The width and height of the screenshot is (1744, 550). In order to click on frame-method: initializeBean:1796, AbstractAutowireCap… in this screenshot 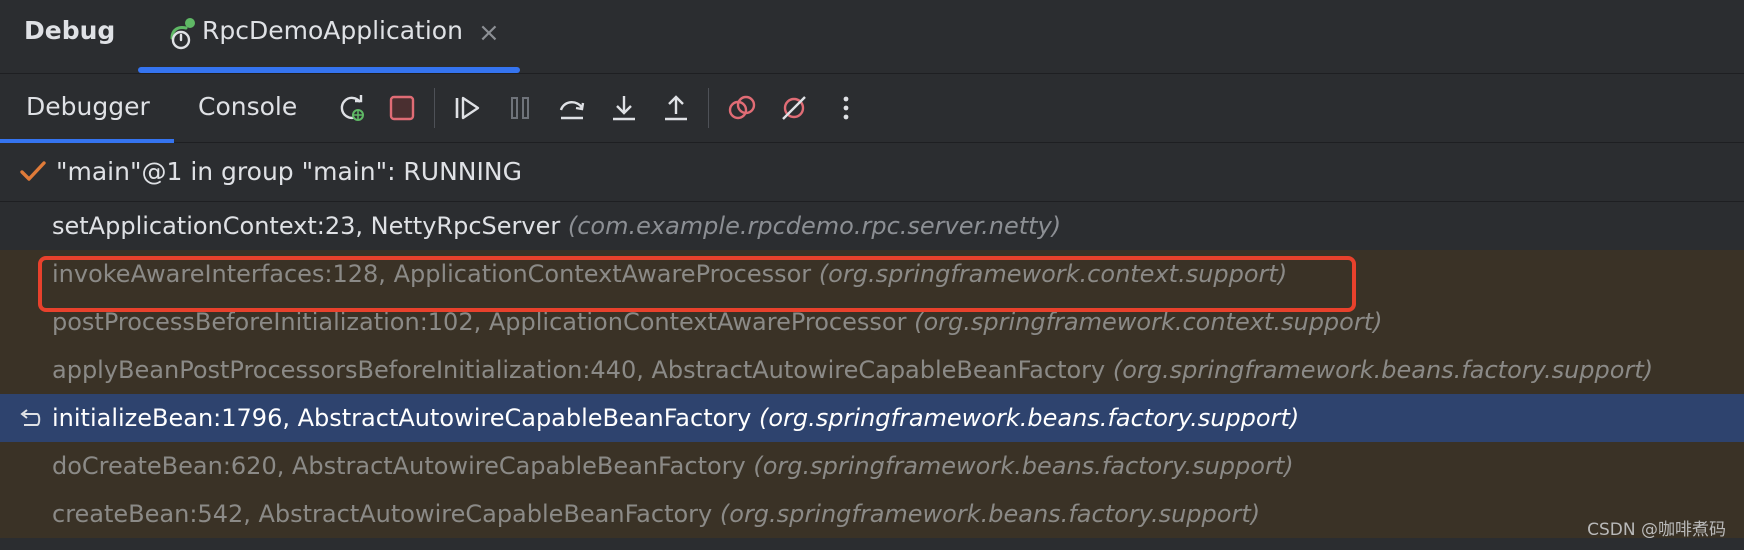, I will do `click(402, 418)`.